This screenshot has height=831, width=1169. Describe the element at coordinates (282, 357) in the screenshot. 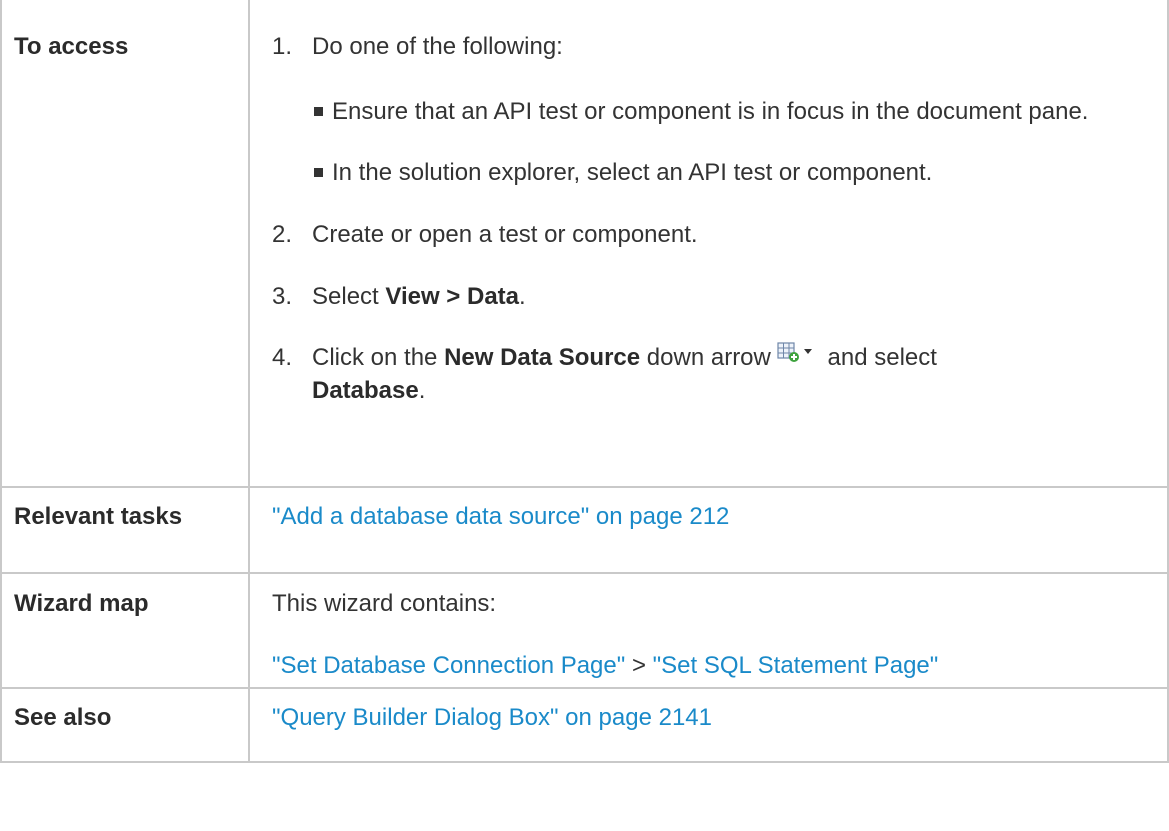

I see `step-4-number: 4.` at that location.